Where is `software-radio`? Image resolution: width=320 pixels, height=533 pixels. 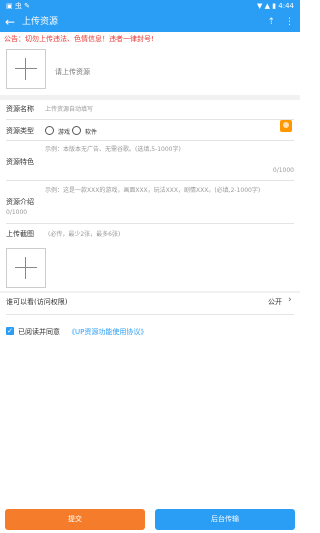
software-radio is located at coordinates (76, 130).